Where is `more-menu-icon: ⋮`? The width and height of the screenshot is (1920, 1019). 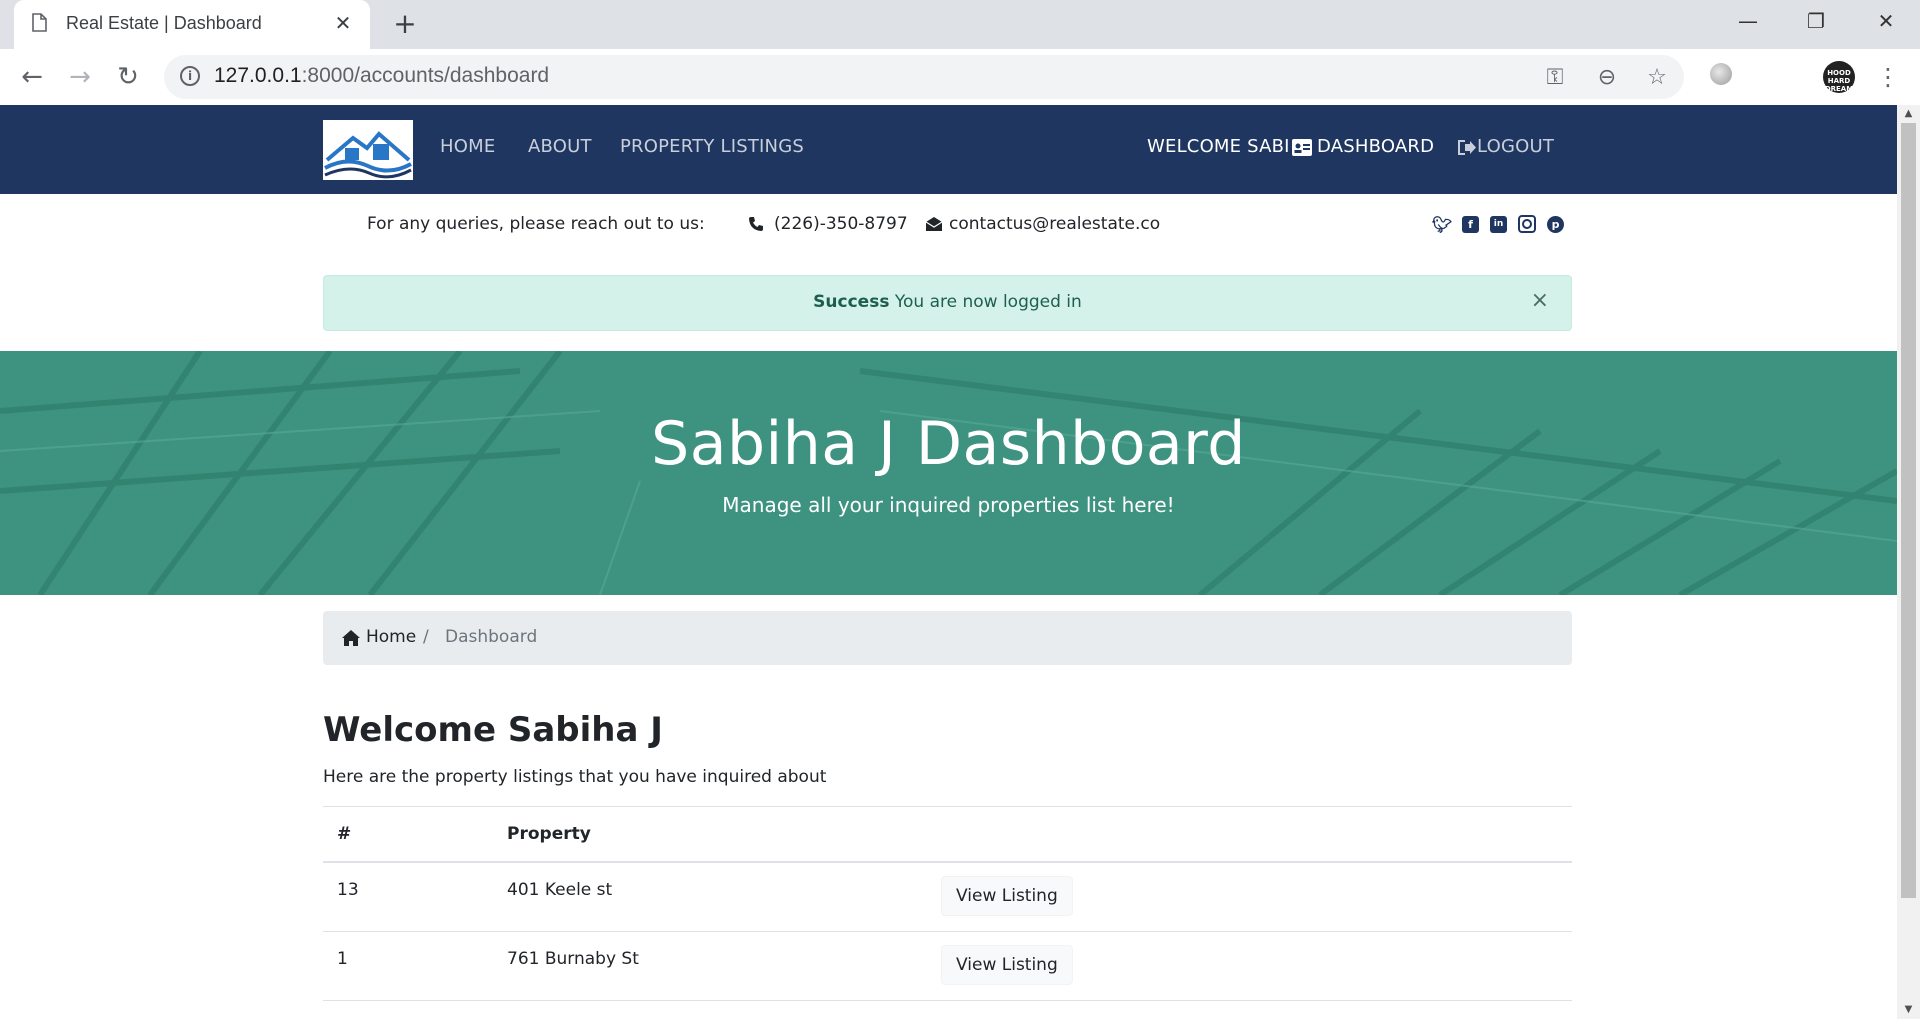
more-menu-icon: ⋮ is located at coordinates (1888, 77).